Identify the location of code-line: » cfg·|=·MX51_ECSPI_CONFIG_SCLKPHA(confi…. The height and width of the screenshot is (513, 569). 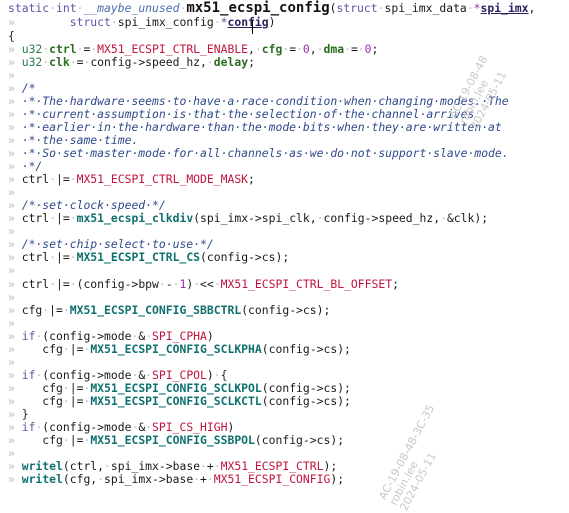
(179, 349).